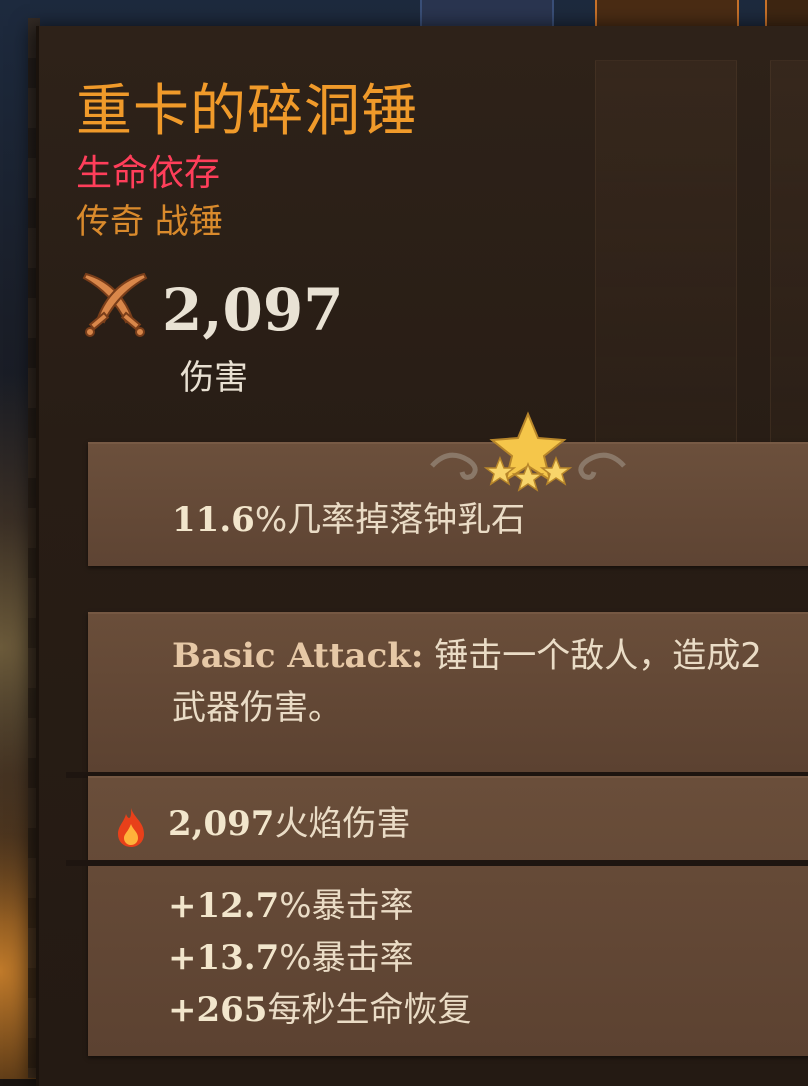 The image size is (808, 1086). What do you see at coordinates (253, 310) in the screenshot?
I see `damage-value: 2,097` at bounding box center [253, 310].